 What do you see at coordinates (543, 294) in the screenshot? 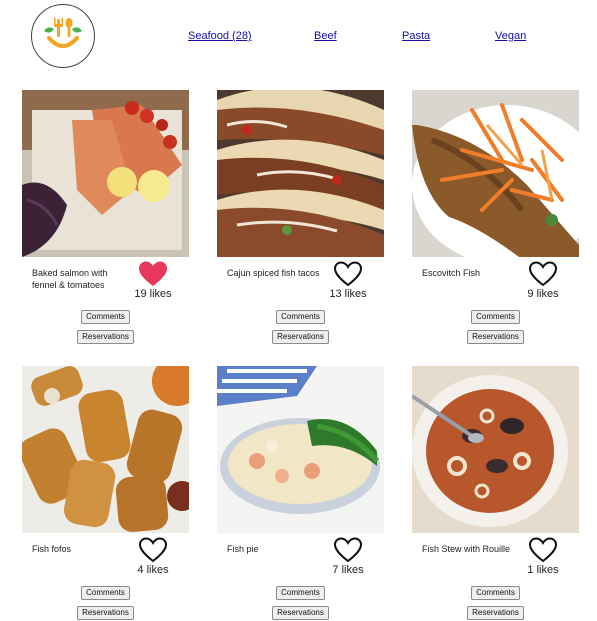
I see `likes-count: 9 likes` at bounding box center [543, 294].